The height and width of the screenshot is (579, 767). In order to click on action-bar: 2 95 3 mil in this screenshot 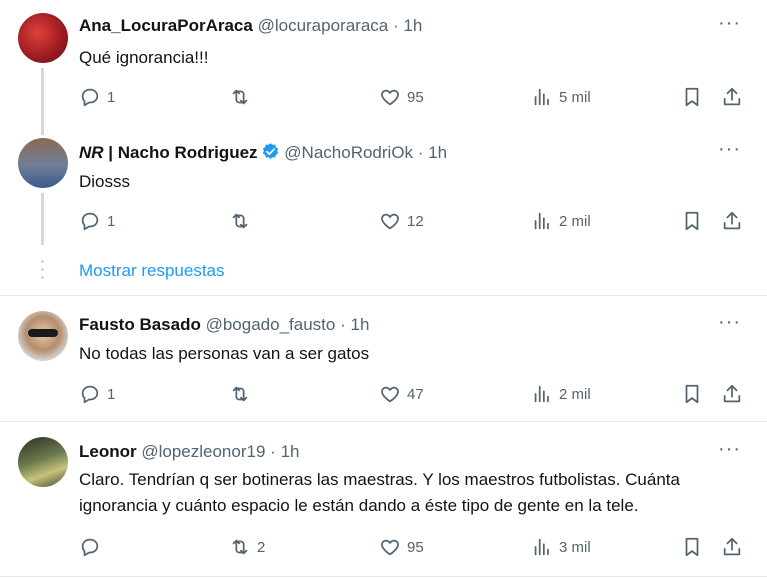, I will do `click(414, 547)`.